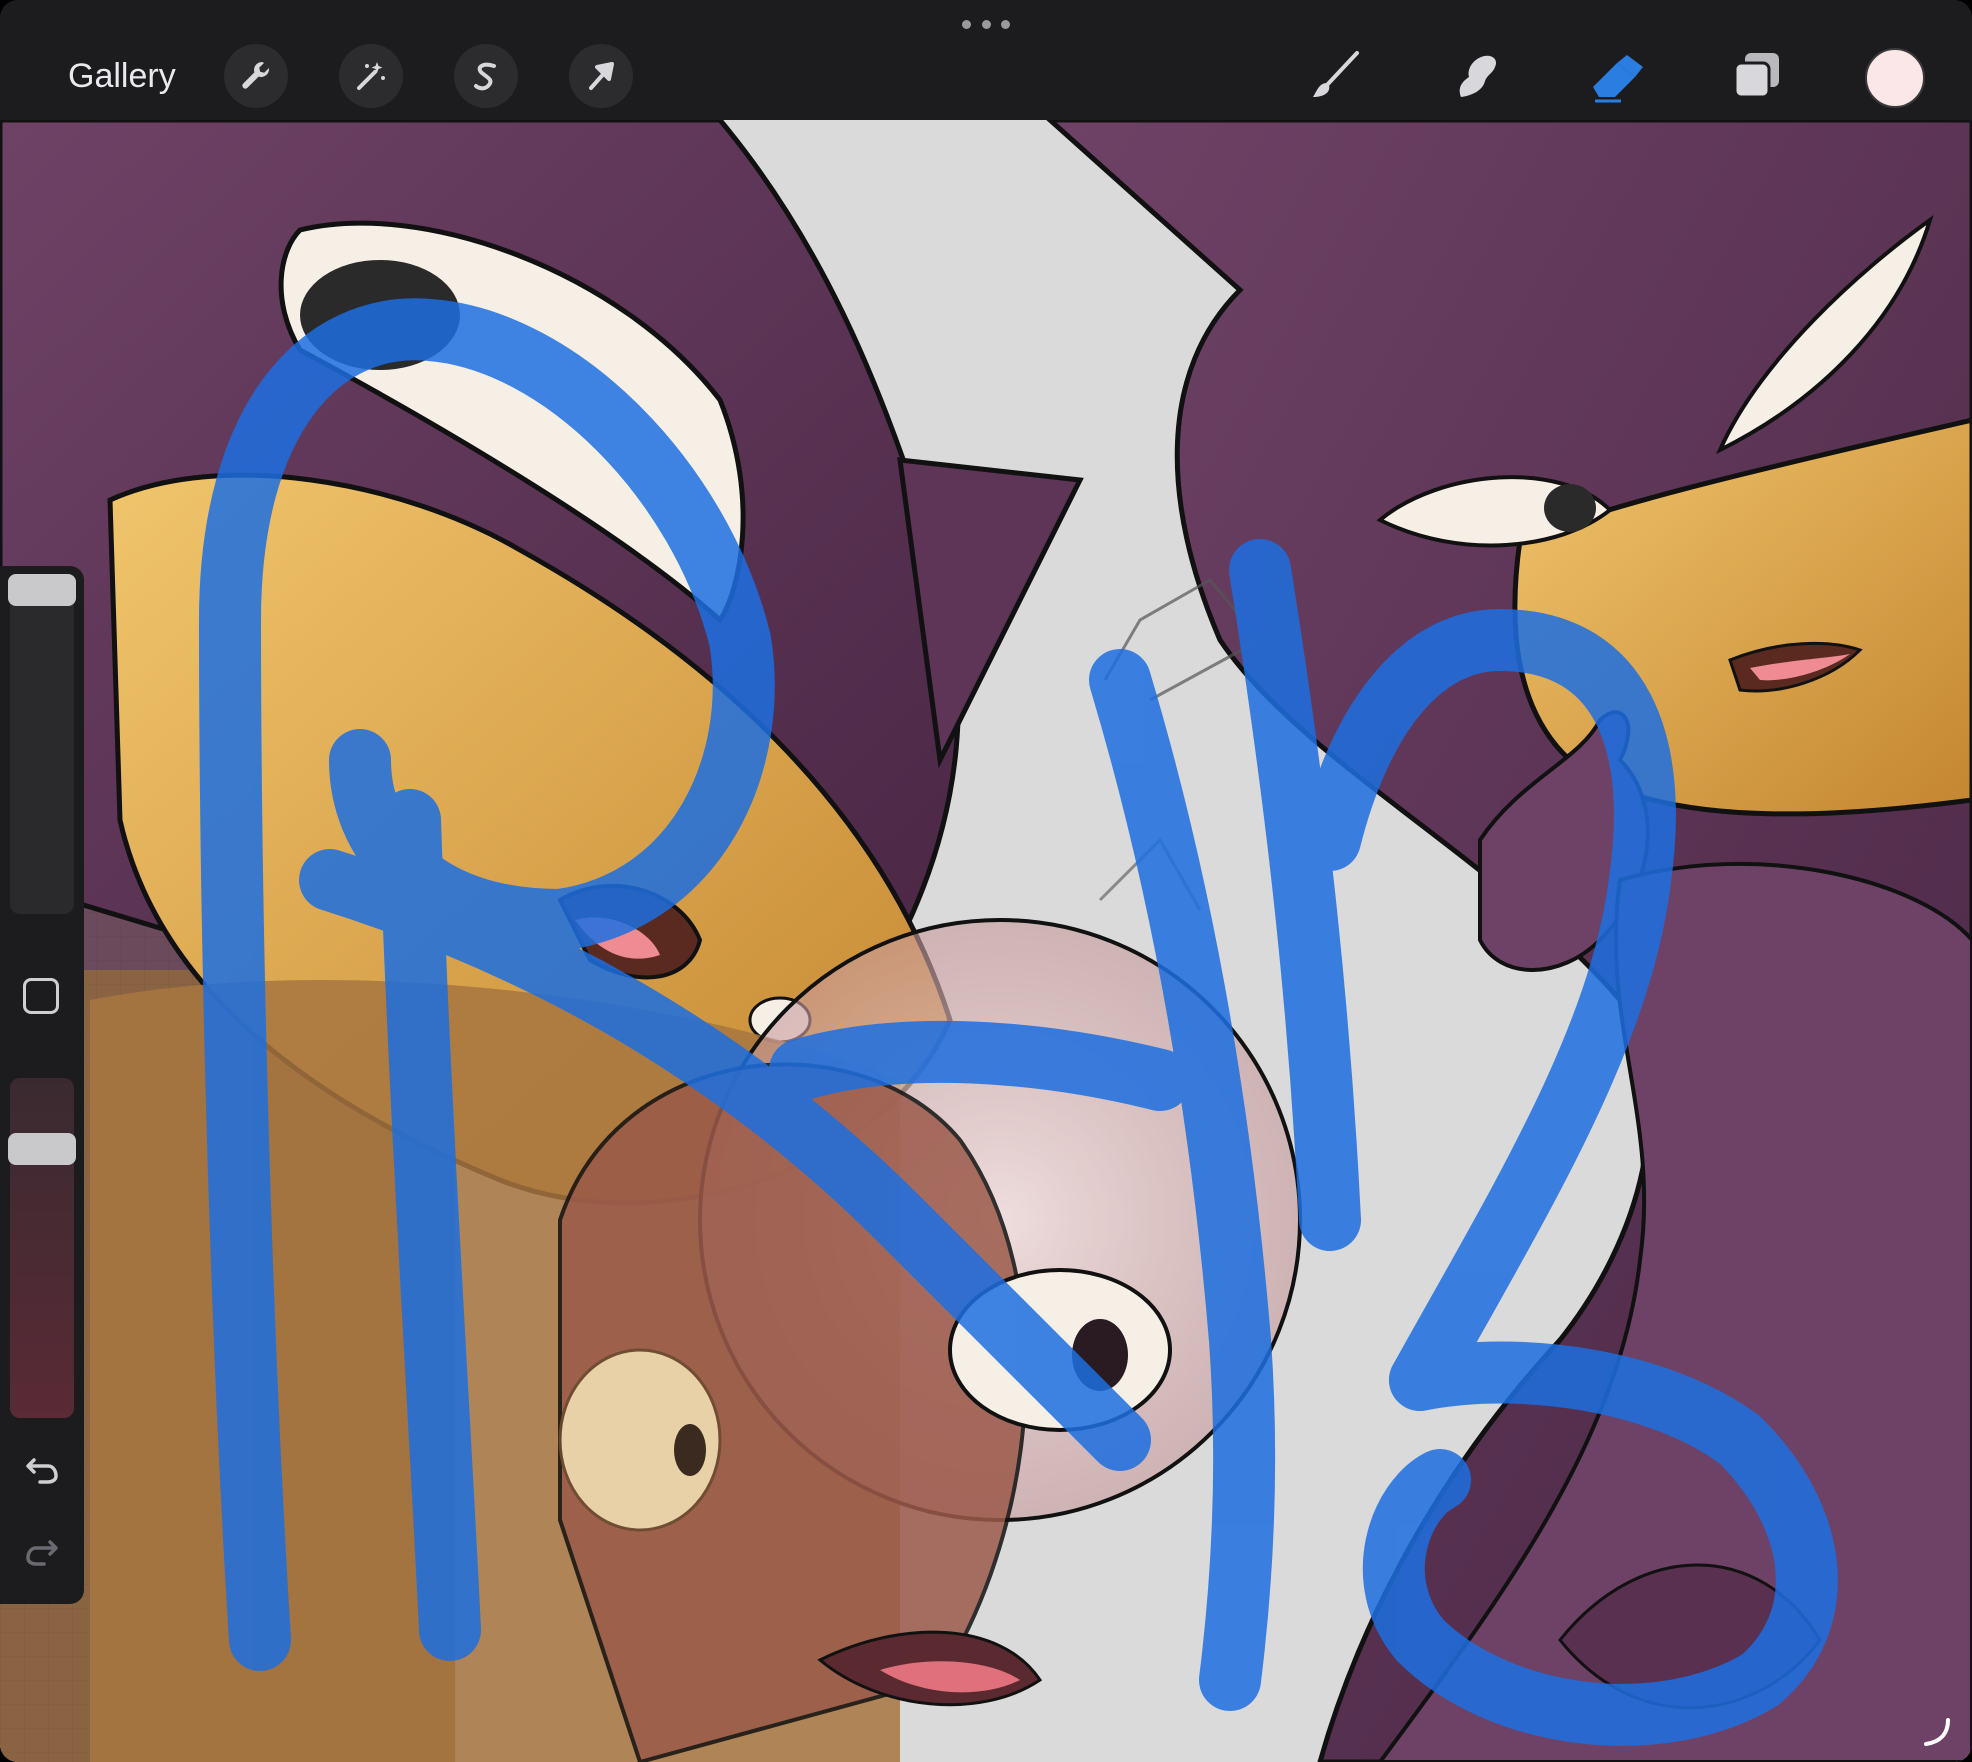  I want to click on brush-opacity-slider, so click(42, 1248).